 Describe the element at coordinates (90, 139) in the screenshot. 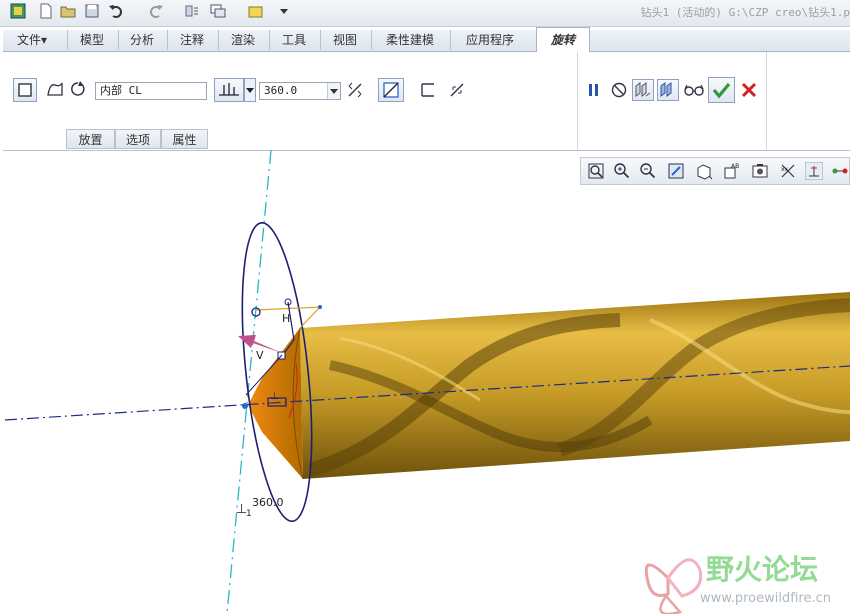

I see `subtab-placement: 放置` at that location.